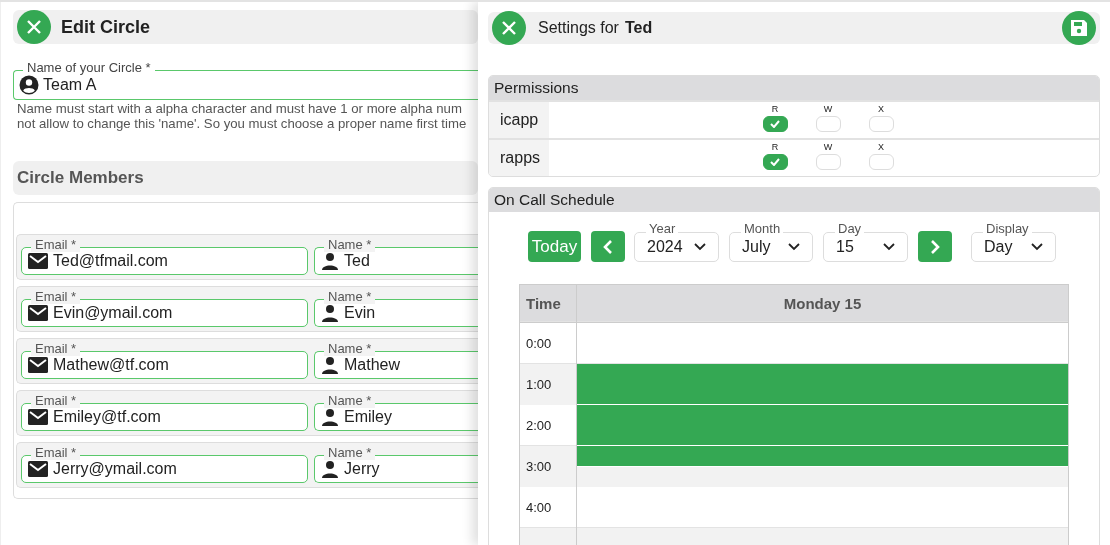 This screenshot has height=545, width=1110. Describe the element at coordinates (665, 247) in the screenshot. I see `dropdown-value: 2024` at that location.